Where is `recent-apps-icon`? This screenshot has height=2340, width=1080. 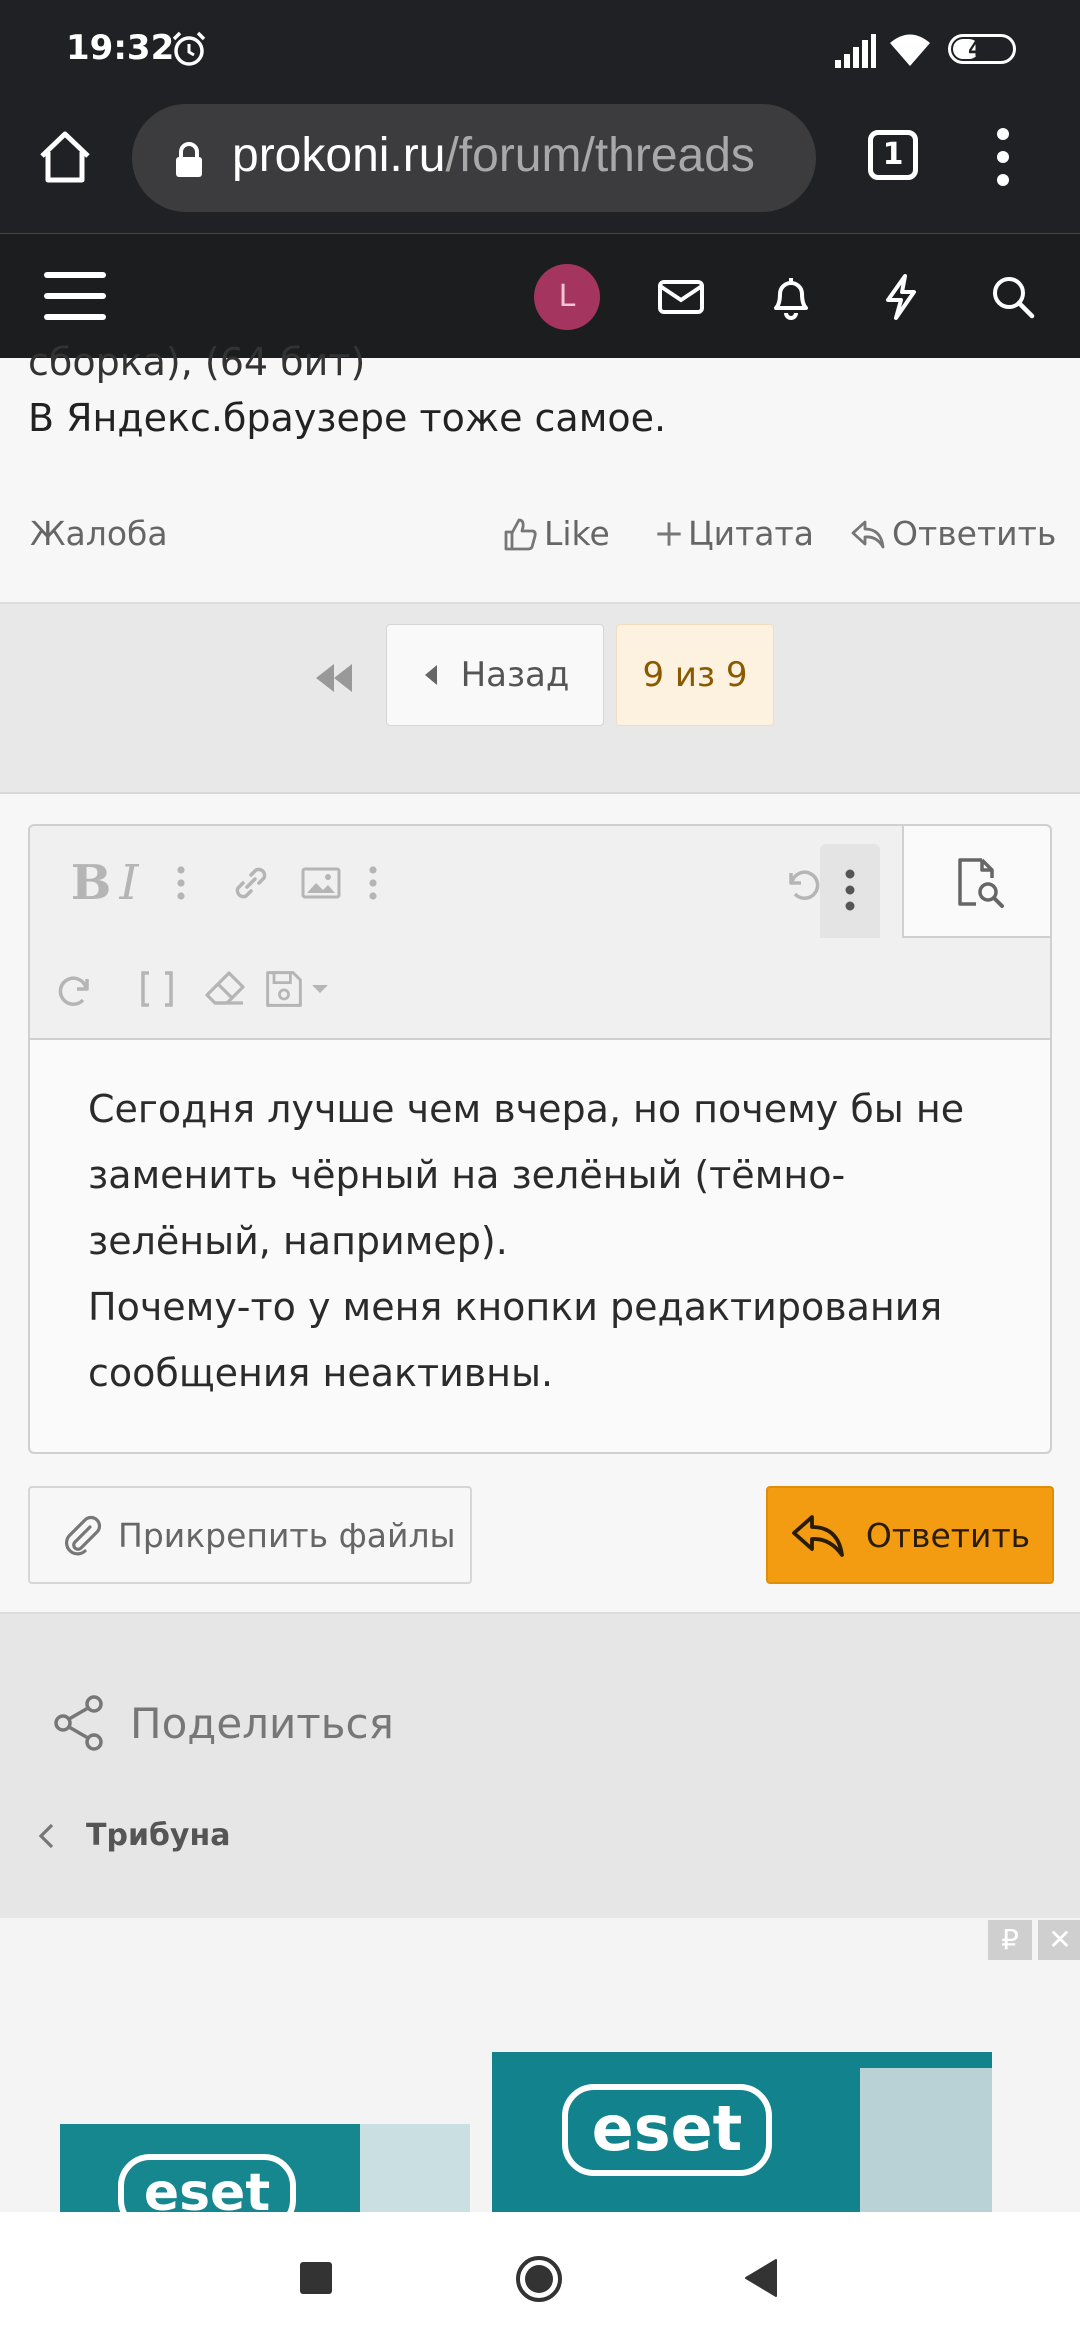 recent-apps-icon is located at coordinates (316, 2278).